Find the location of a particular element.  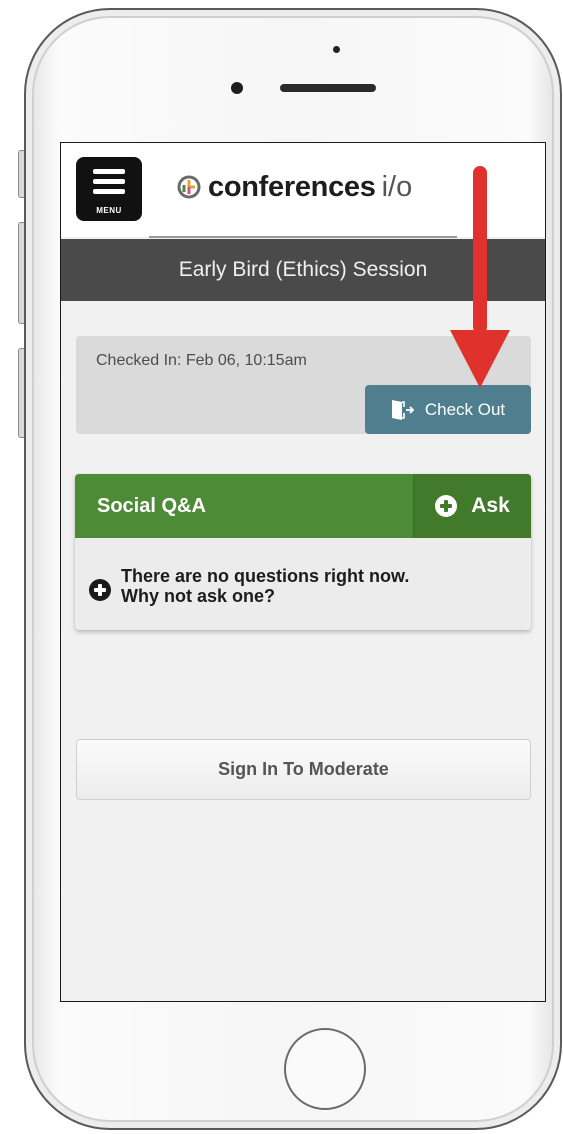

app-logo: conferences i/o is located at coordinates (294, 187).